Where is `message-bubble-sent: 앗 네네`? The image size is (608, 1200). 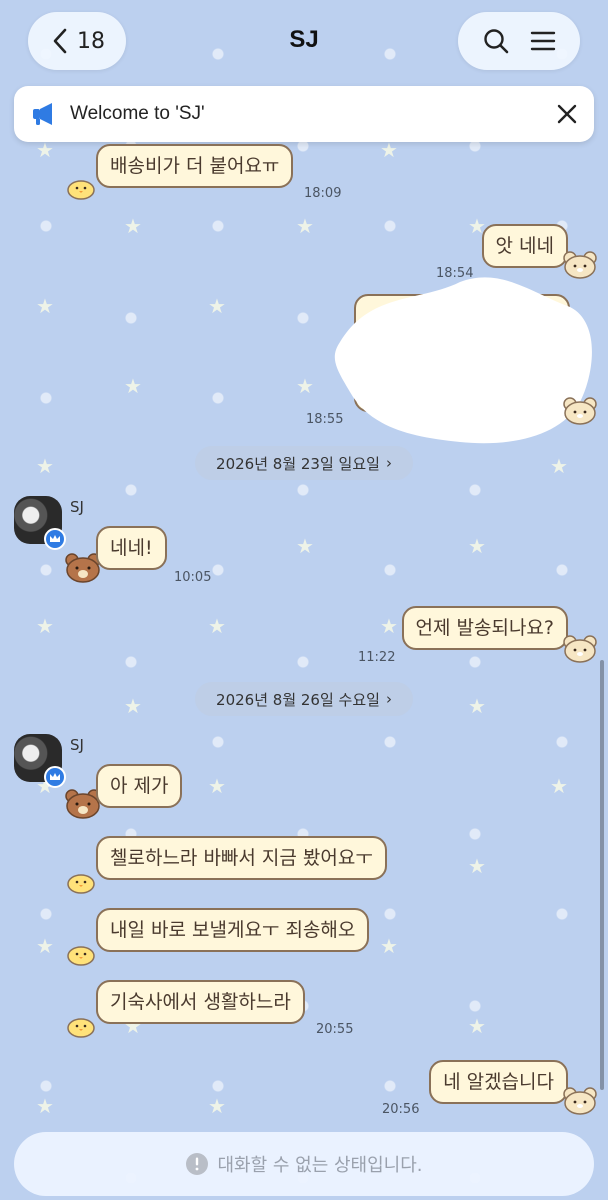 message-bubble-sent: 앗 네네 is located at coordinates (524, 246).